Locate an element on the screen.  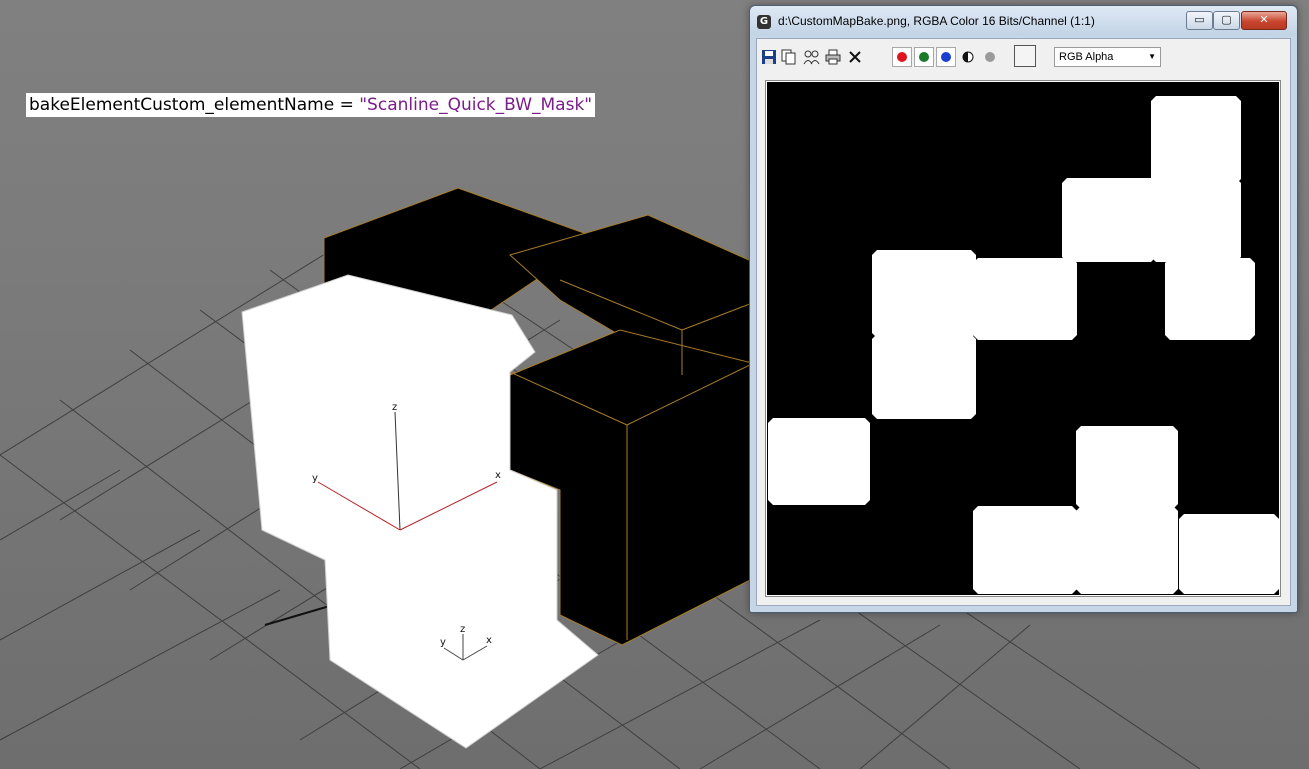
chevron-down-icon: ▼ is located at coordinates (1152, 56).